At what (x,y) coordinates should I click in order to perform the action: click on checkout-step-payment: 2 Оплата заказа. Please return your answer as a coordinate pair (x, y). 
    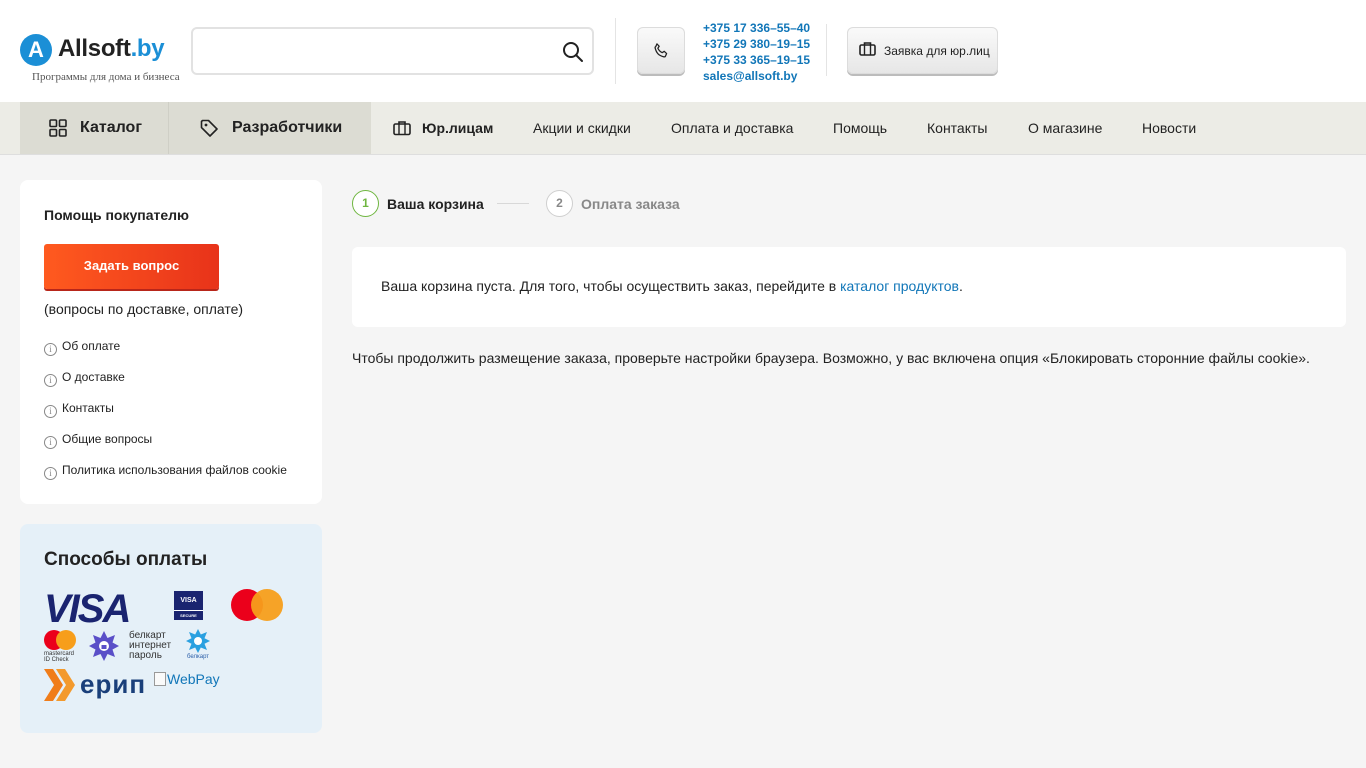
    Looking at the image, I should click on (616, 203).